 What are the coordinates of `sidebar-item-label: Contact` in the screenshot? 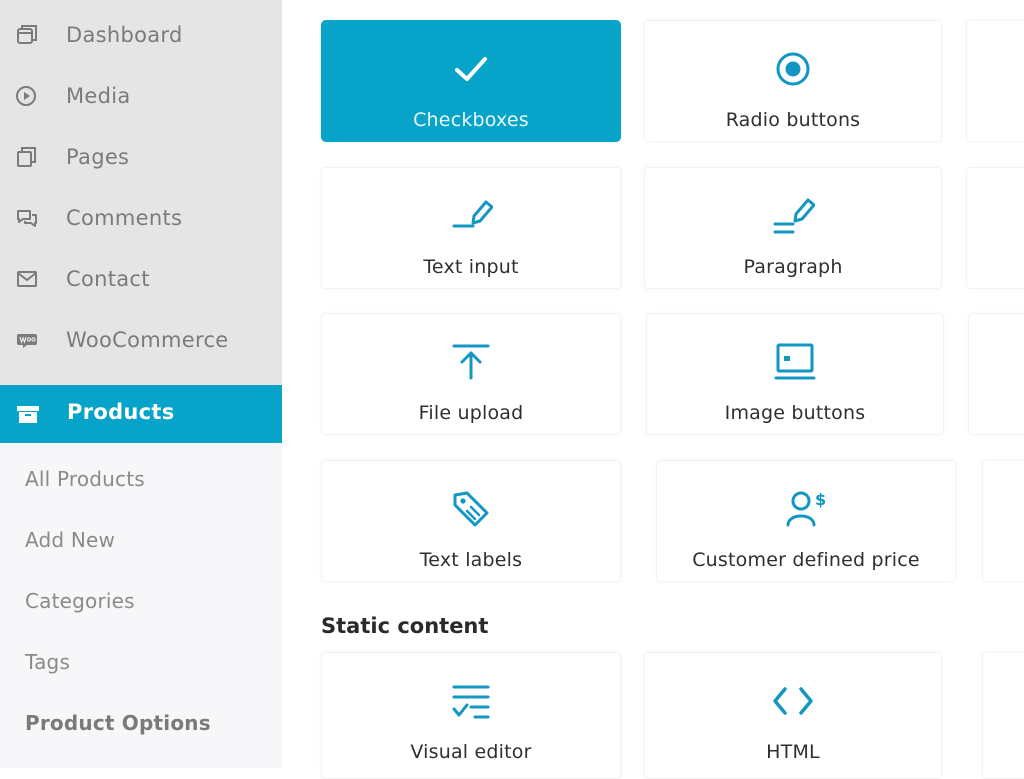 It's located at (108, 279).